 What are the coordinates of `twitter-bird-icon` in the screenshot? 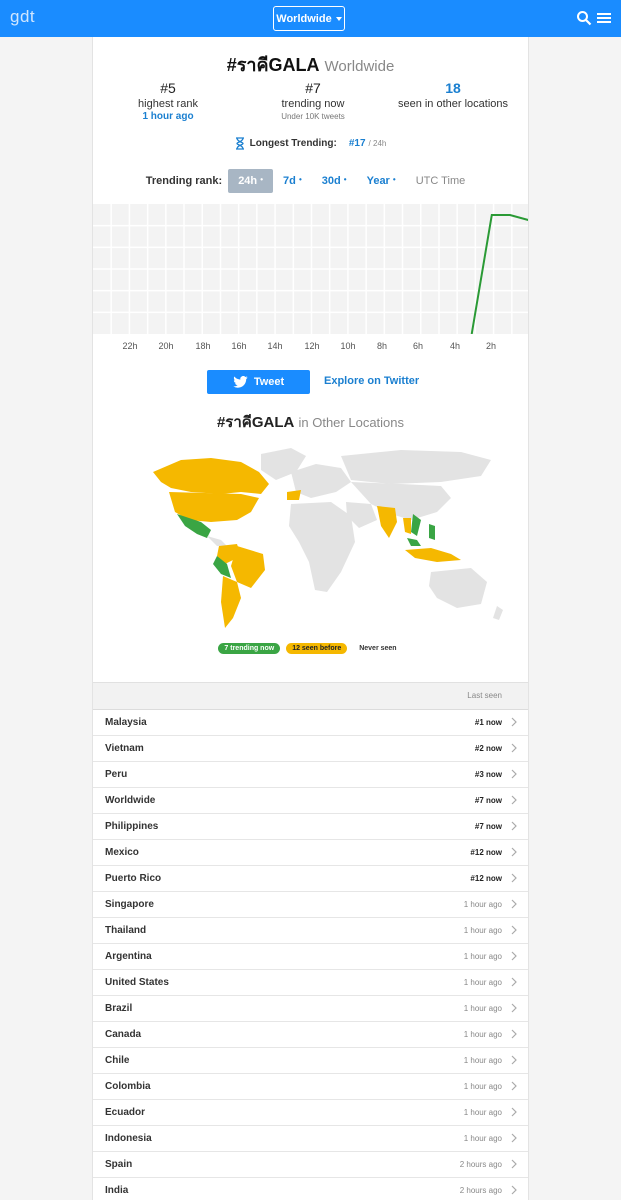 It's located at (240, 382).